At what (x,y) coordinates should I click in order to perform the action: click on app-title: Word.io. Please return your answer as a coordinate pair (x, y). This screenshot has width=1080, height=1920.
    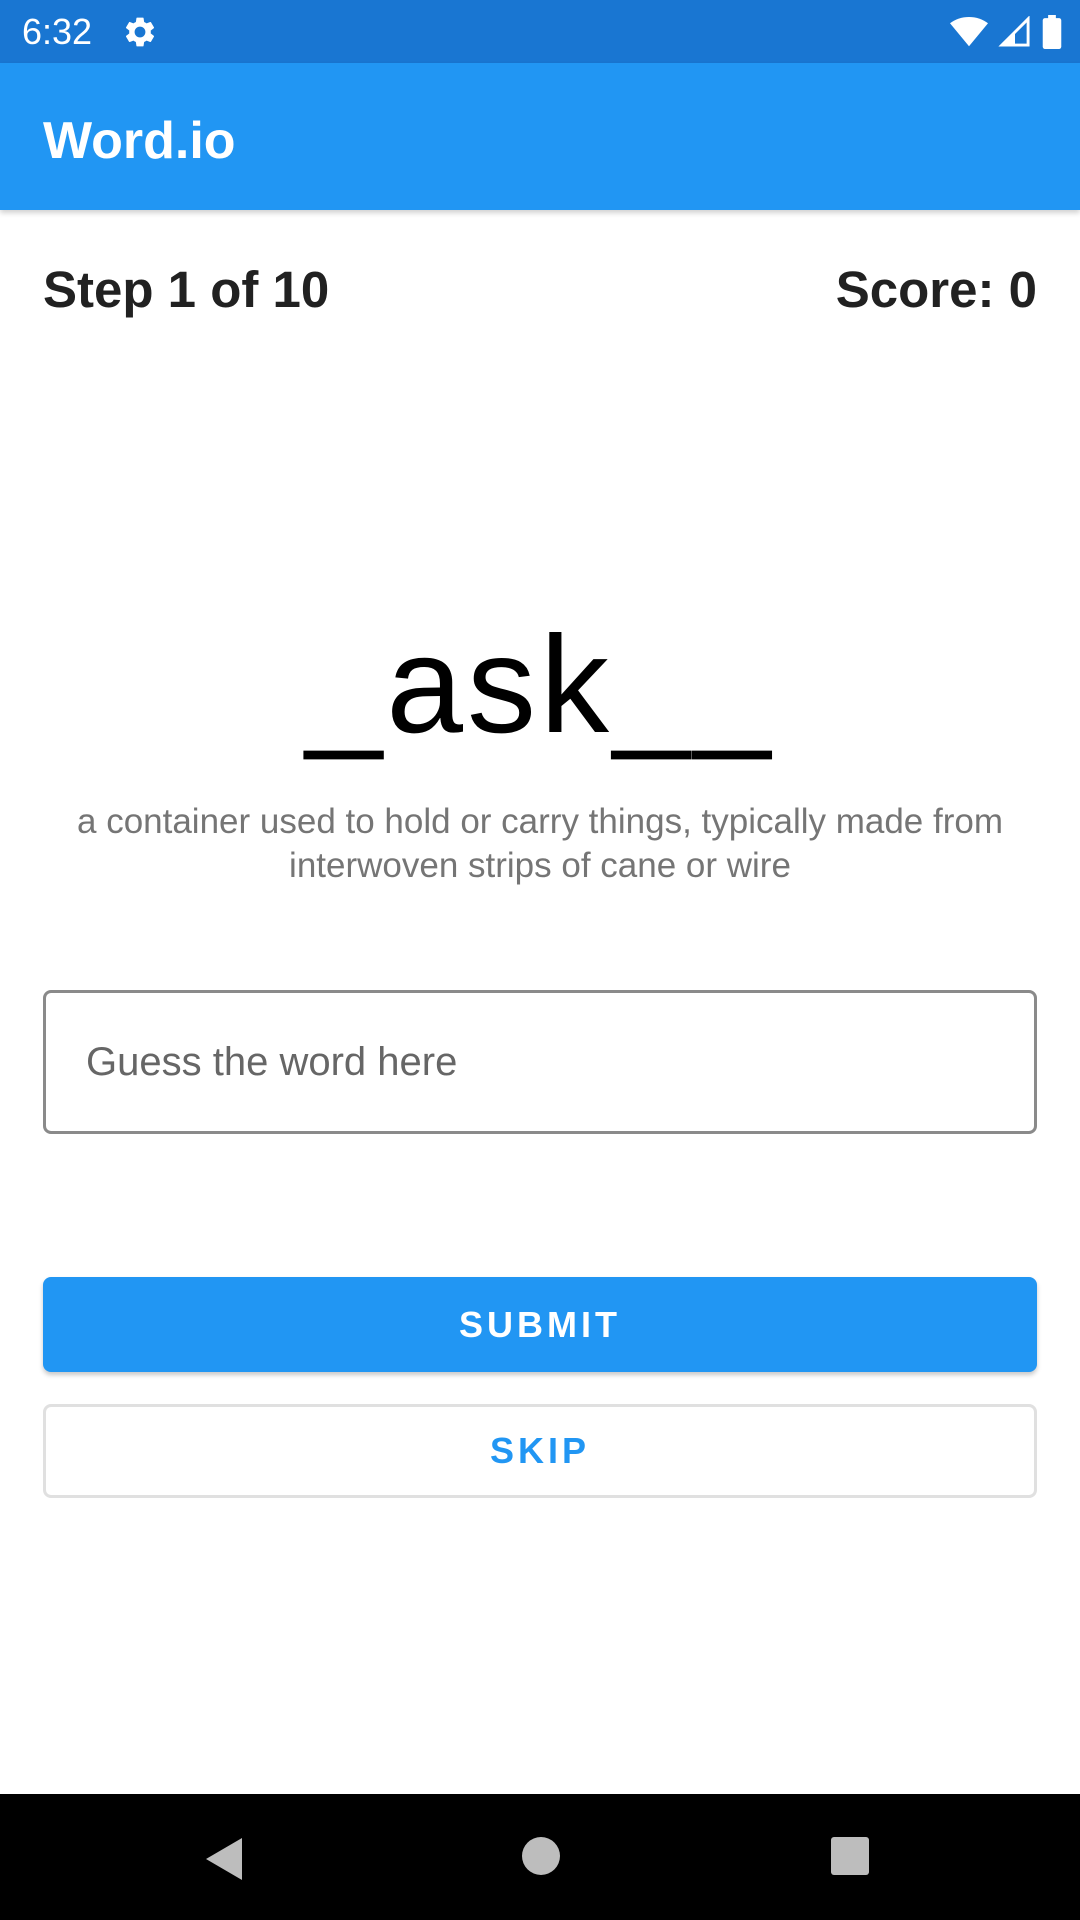
    Looking at the image, I should click on (139, 141).